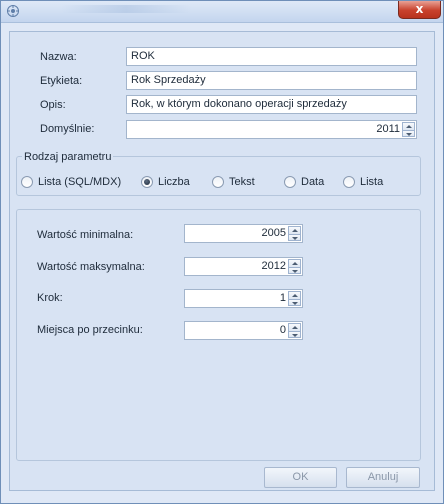 This screenshot has width=444, height=504. I want to click on decimals-value: 0, so click(283, 330).